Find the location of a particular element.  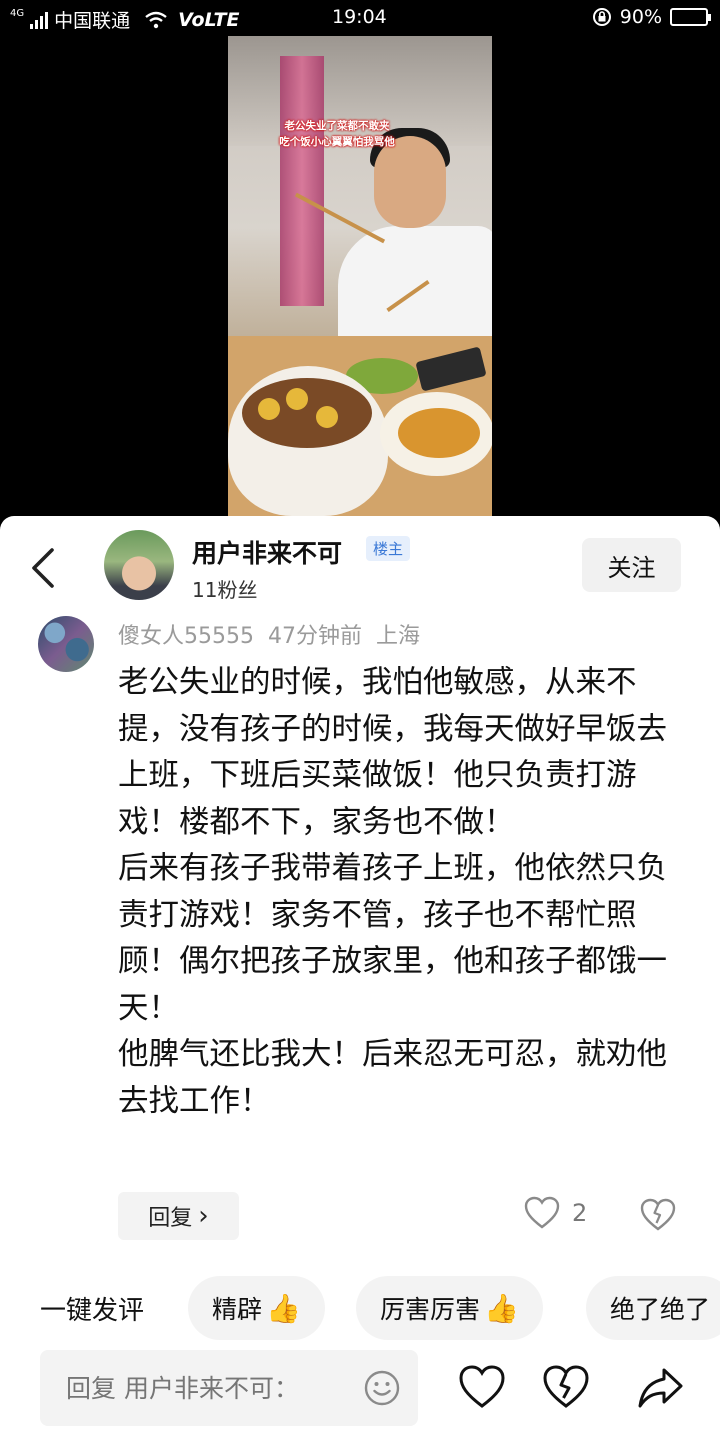

host-name: 用户非来不可 is located at coordinates (267, 552).